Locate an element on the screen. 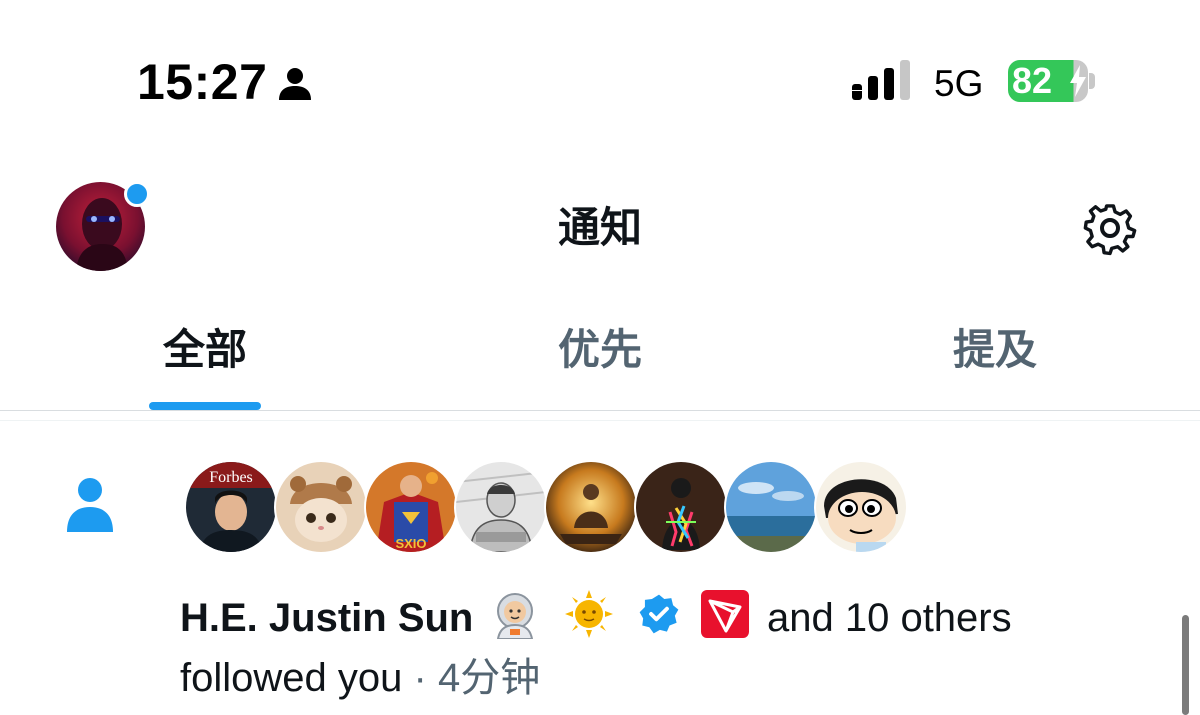  status-time: 15:27 is located at coordinates (202, 82).